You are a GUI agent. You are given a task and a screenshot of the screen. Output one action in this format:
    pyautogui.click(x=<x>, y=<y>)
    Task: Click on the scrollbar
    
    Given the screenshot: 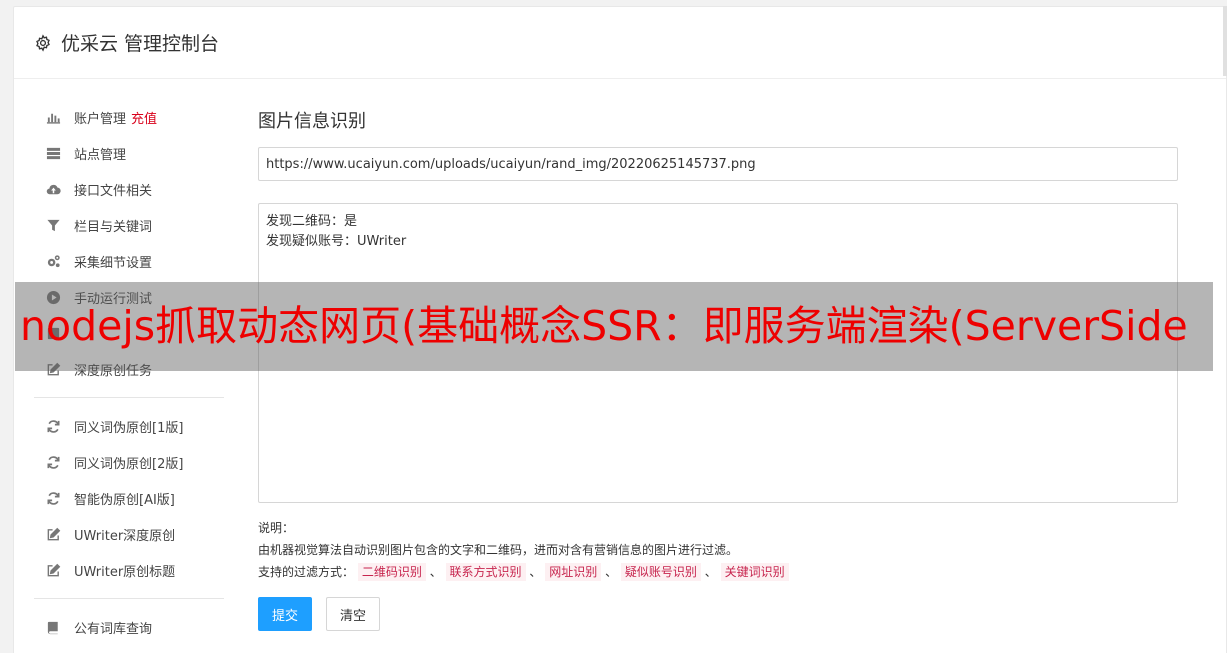 What is the action you would take?
    pyautogui.click(x=1225, y=41)
    